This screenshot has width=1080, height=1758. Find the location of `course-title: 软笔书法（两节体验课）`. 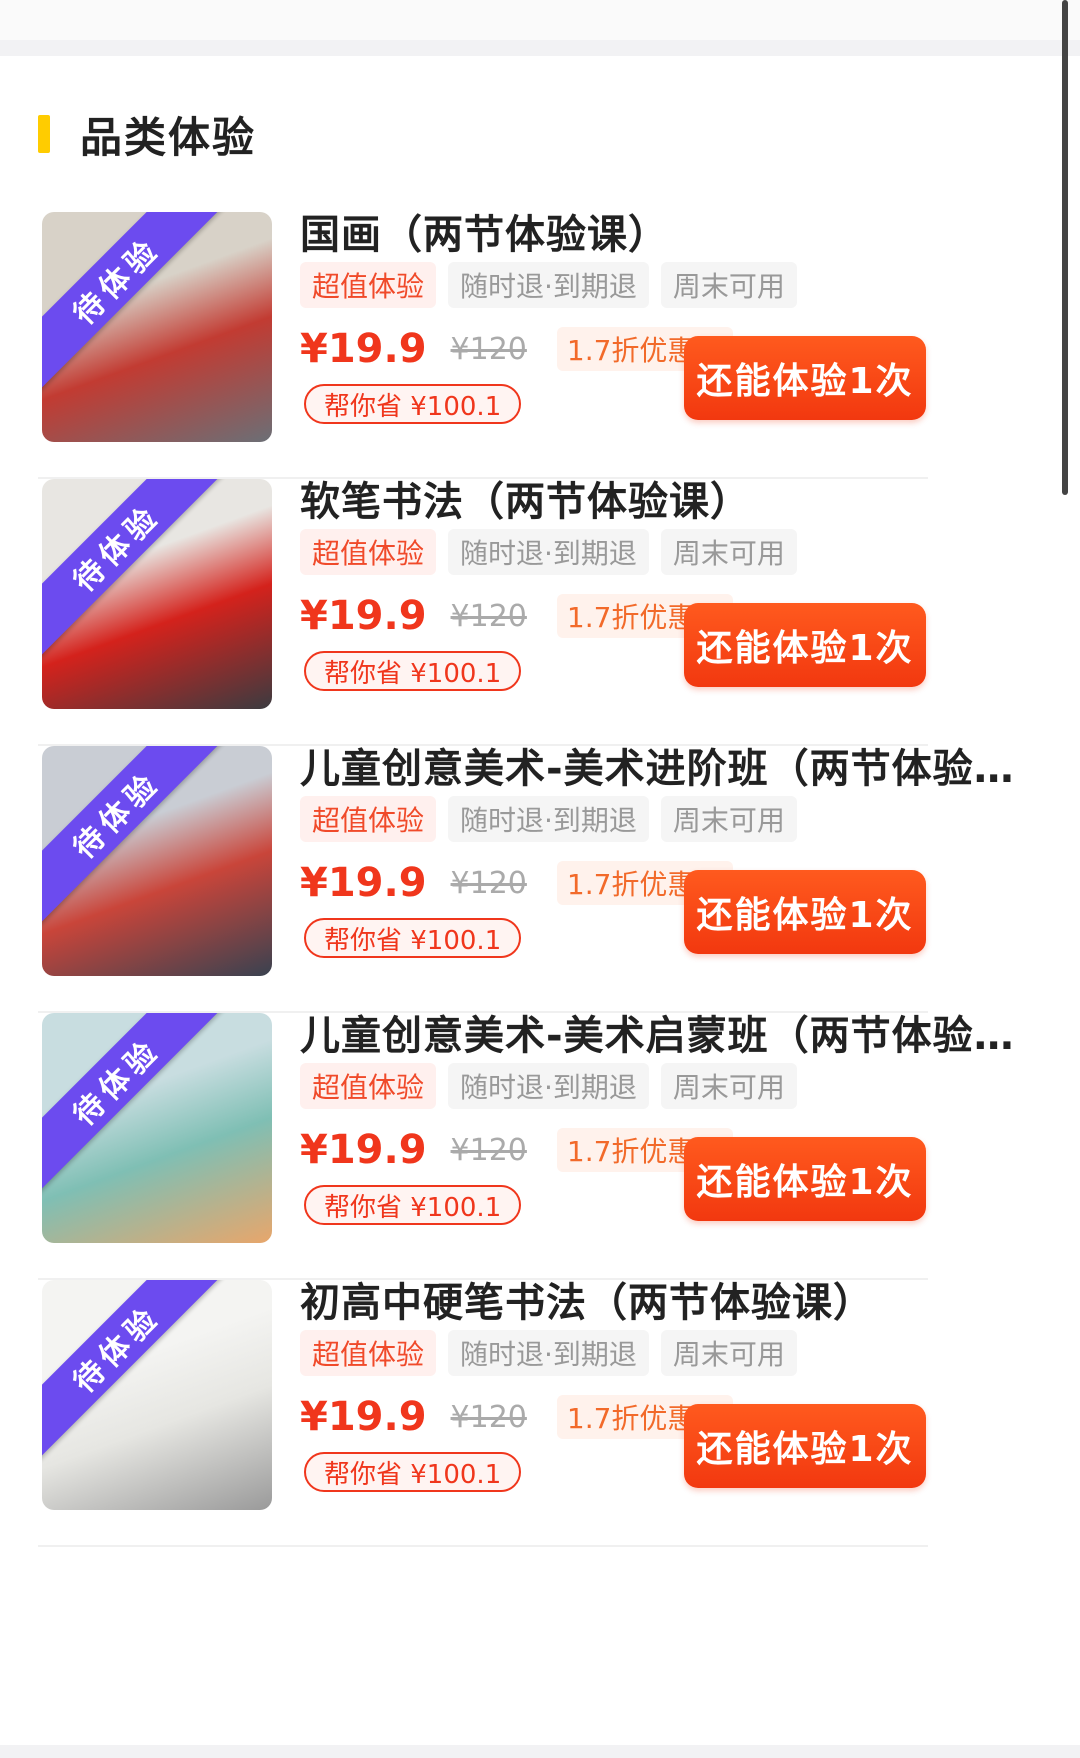

course-title: 软笔书法（两节体验课） is located at coordinates (665, 498).